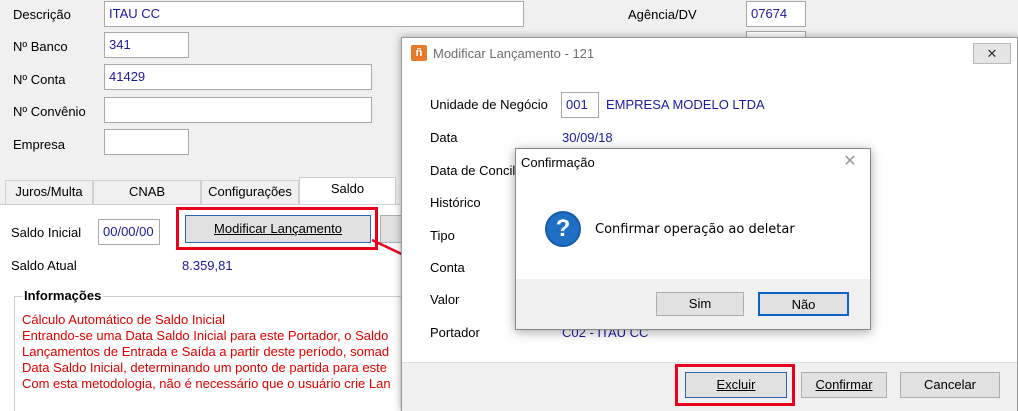 The image size is (1018, 411). Describe the element at coordinates (63, 295) in the screenshot. I see `info-title: Informações` at that location.